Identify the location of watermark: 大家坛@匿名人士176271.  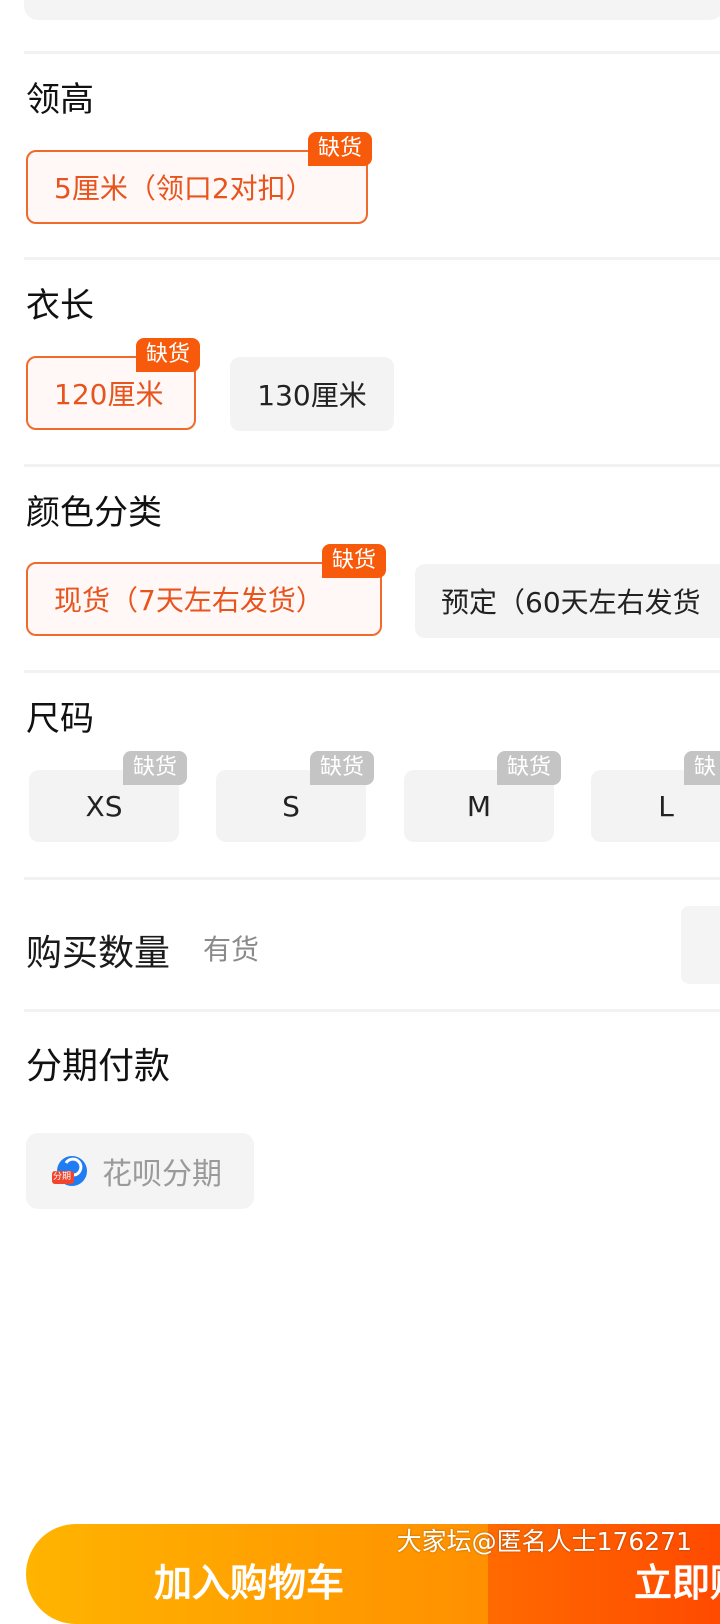
(544, 1541).